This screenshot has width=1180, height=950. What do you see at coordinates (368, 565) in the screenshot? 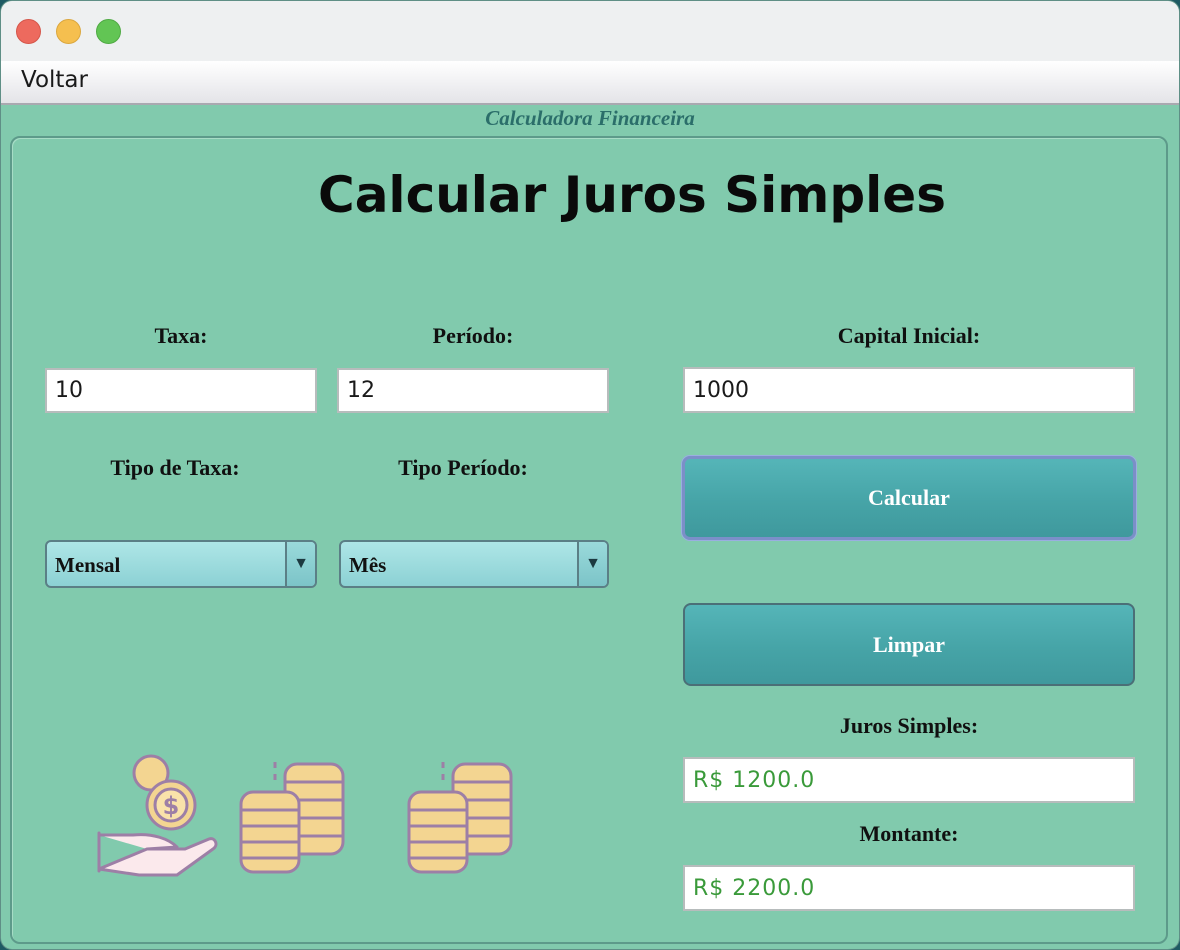
I see `tipo-periodo-selected: Mês` at bounding box center [368, 565].